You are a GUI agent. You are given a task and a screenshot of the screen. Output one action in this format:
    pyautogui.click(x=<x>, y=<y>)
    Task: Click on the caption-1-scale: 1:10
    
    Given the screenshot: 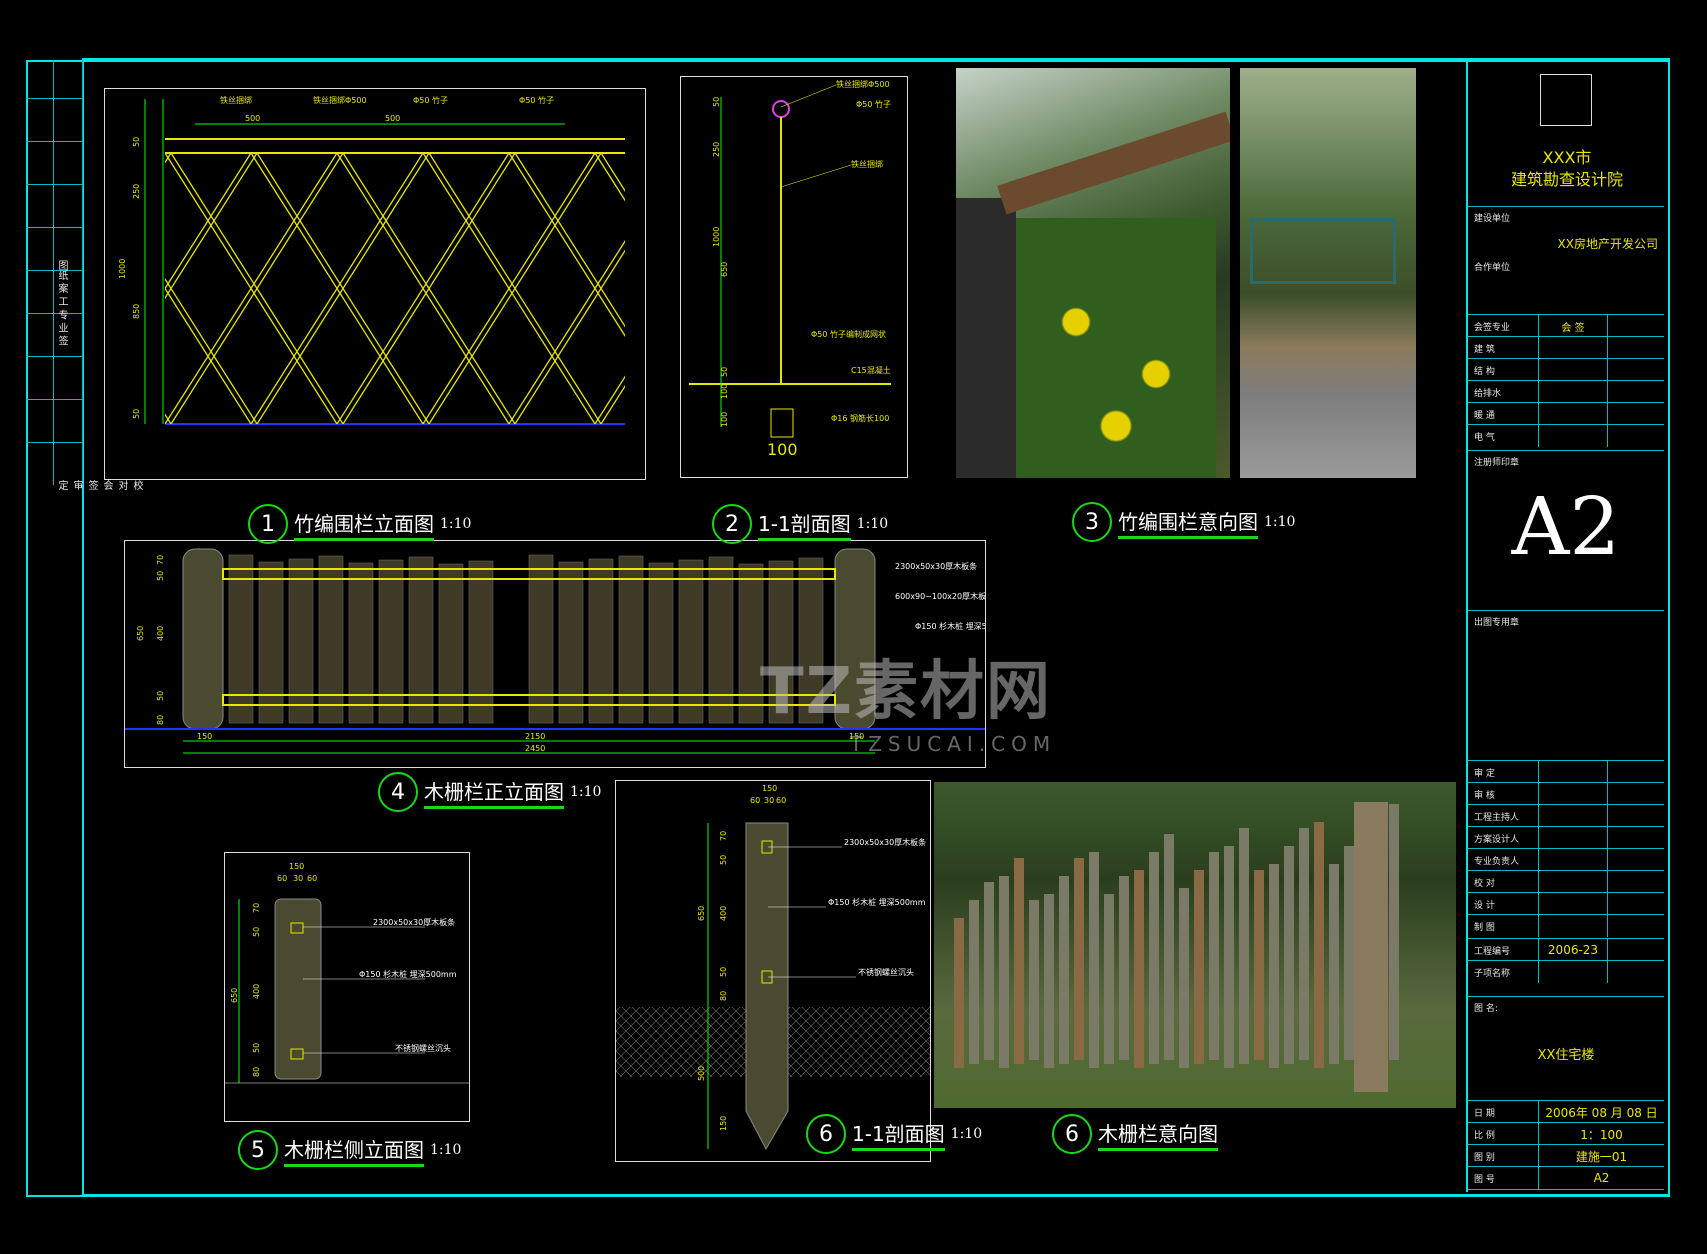 What is the action you would take?
    pyautogui.click(x=456, y=524)
    